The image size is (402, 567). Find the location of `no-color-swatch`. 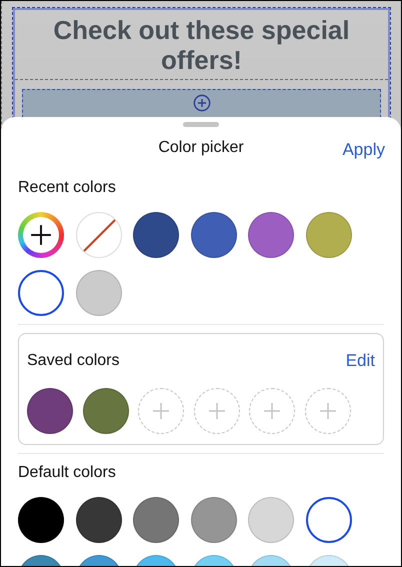

no-color-swatch is located at coordinates (99, 235).